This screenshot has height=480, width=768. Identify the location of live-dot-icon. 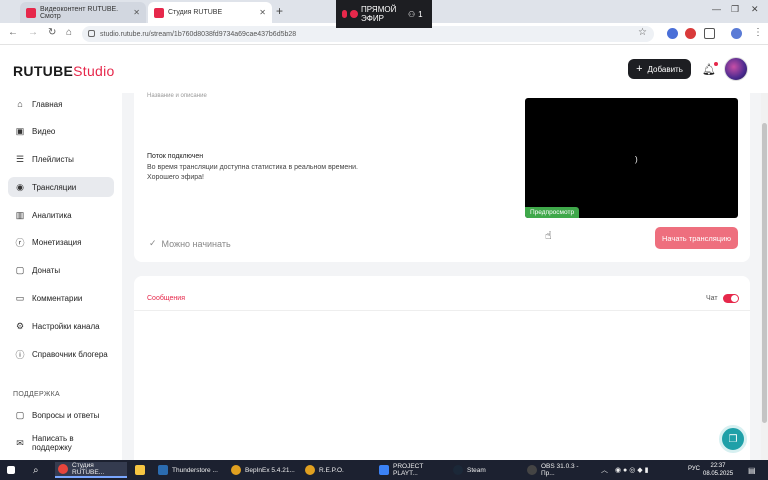
(354, 14).